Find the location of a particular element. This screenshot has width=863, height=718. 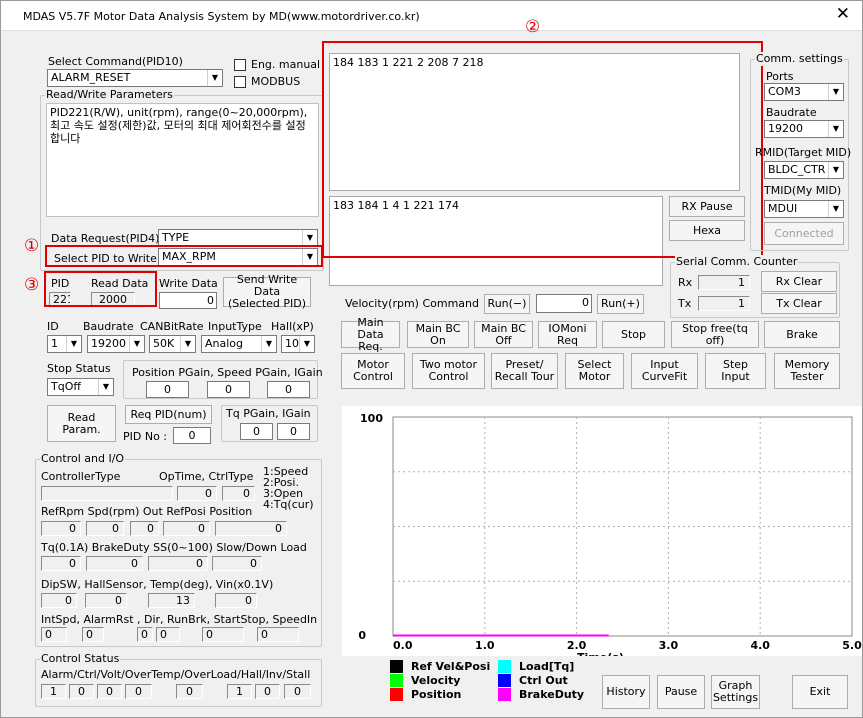

legend-label: BrakeDuty is located at coordinates (552, 694).